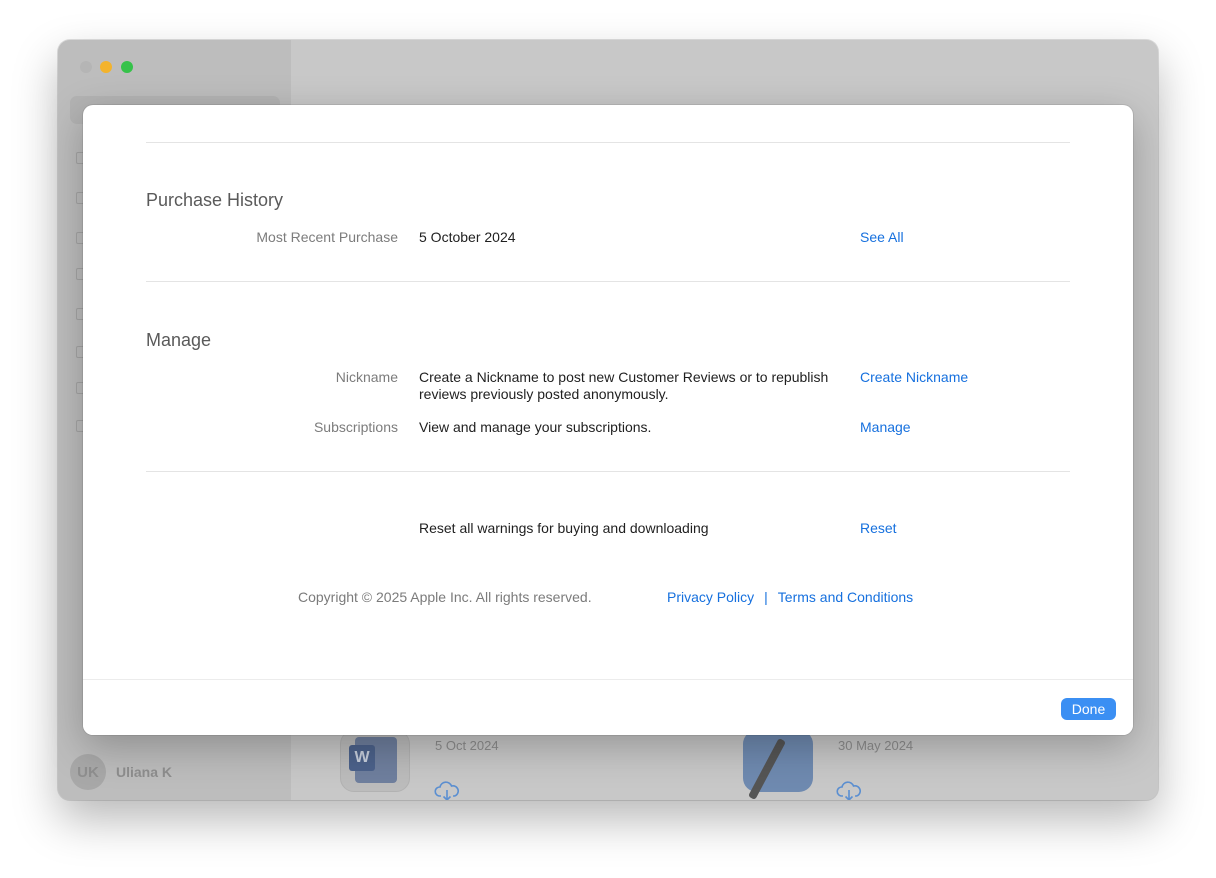  I want to click on xcode-icon, so click(778, 765).